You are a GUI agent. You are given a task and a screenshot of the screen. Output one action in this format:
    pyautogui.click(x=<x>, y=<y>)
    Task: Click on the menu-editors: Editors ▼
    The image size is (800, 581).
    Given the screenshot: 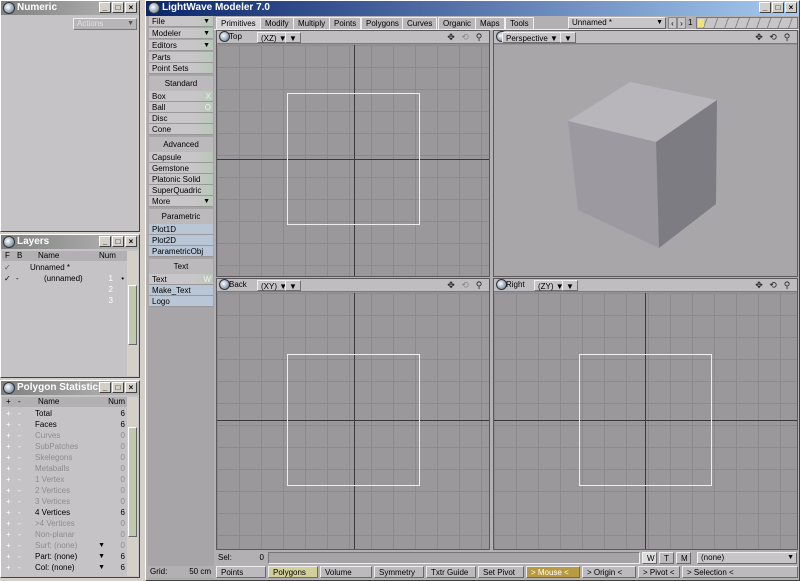 What is the action you would take?
    pyautogui.click(x=181, y=45)
    